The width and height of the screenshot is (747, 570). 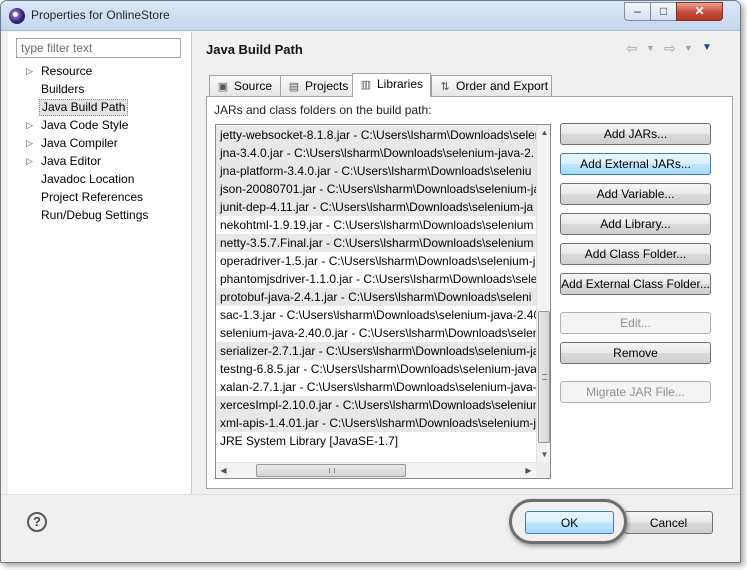 I want to click on vertical-scroll-thumb, so click(x=544, y=377).